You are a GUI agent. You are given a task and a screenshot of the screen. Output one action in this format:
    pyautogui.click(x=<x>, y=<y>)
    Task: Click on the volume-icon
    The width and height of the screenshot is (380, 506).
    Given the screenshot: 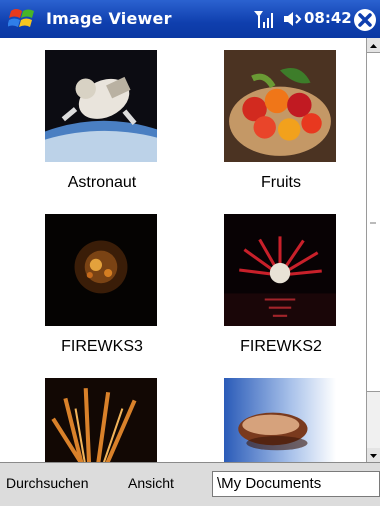 What is the action you would take?
    pyautogui.click(x=292, y=19)
    